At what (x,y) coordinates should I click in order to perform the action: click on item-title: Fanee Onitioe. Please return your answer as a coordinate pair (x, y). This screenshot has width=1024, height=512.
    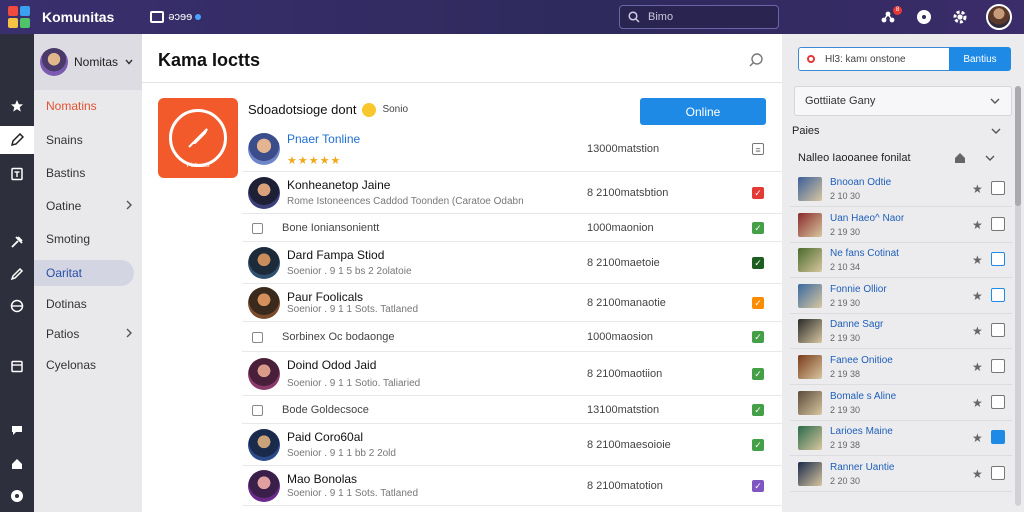
    Looking at the image, I should click on (861, 360).